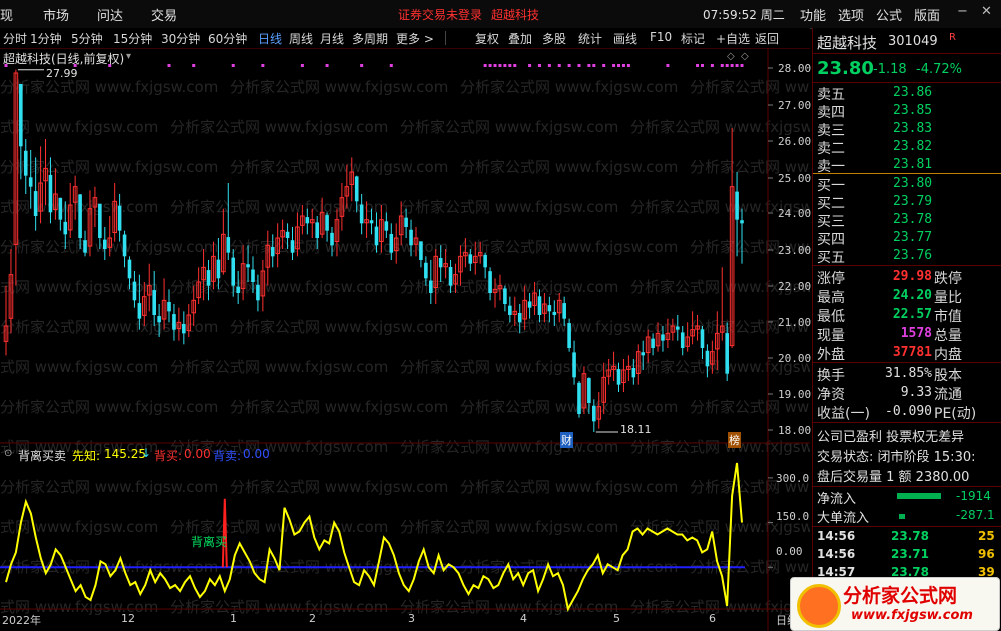 Image resolution: width=1001 pixels, height=631 pixels. I want to click on bid-price: 23.76, so click(912, 255).